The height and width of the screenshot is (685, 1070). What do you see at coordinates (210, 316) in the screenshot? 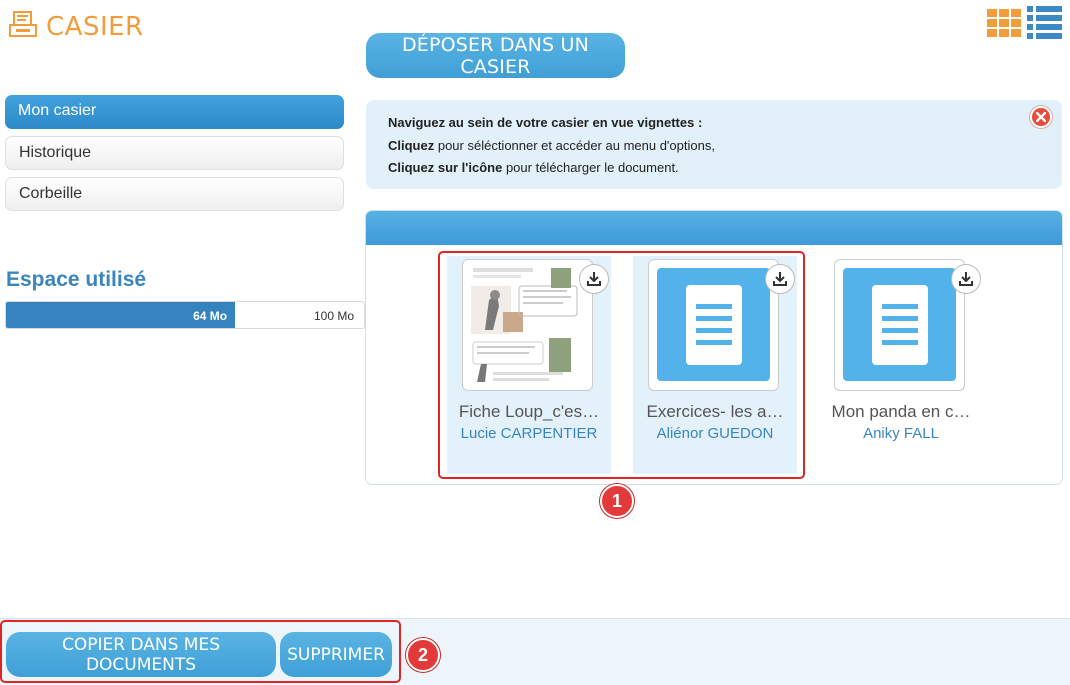
I see `storage-used-label: 64 Mo` at bounding box center [210, 316].